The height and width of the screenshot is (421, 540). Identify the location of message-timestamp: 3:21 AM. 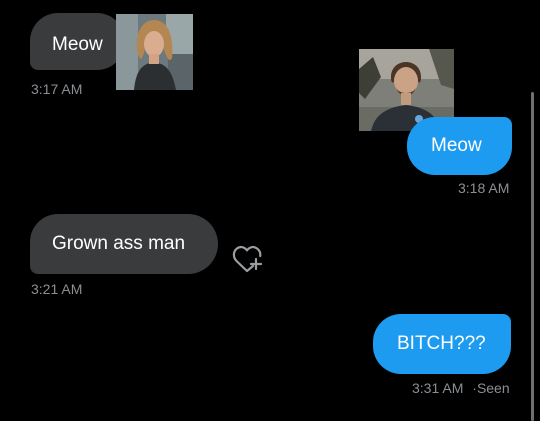
(57, 289).